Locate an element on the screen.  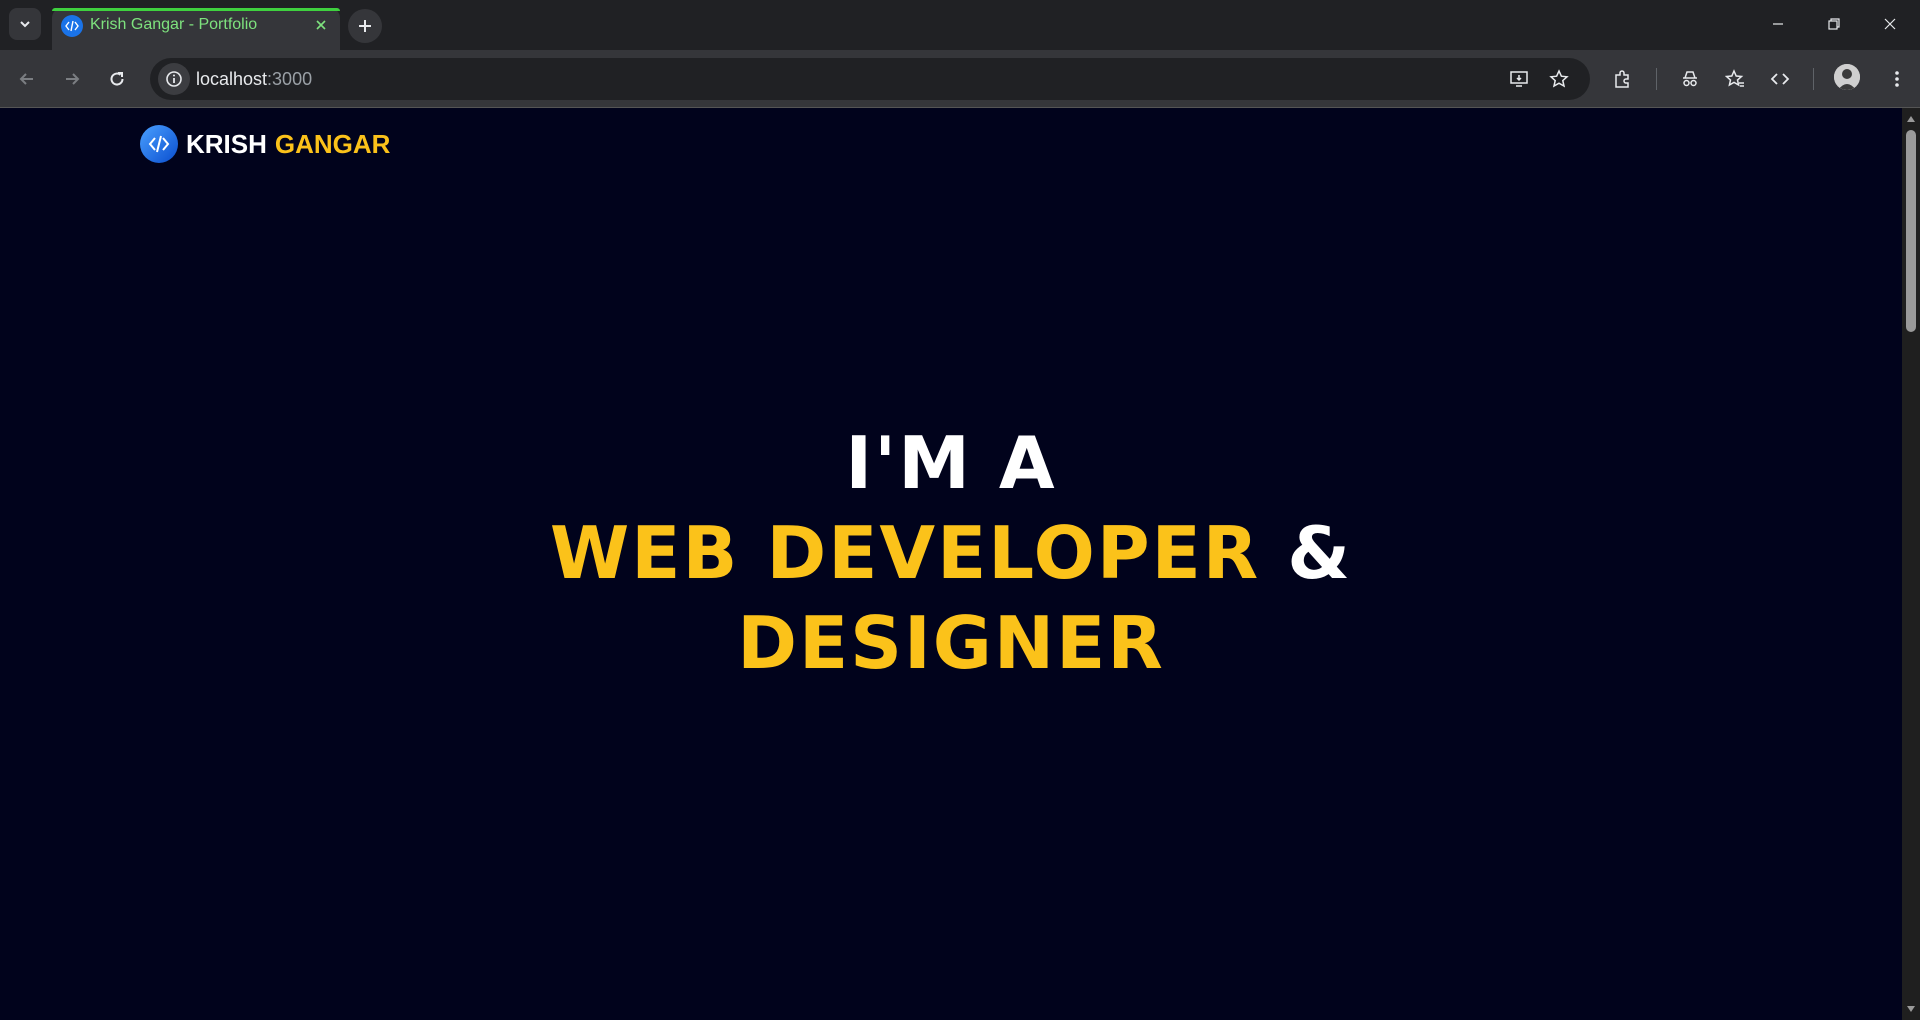
tab-search-button is located at coordinates (25, 24).